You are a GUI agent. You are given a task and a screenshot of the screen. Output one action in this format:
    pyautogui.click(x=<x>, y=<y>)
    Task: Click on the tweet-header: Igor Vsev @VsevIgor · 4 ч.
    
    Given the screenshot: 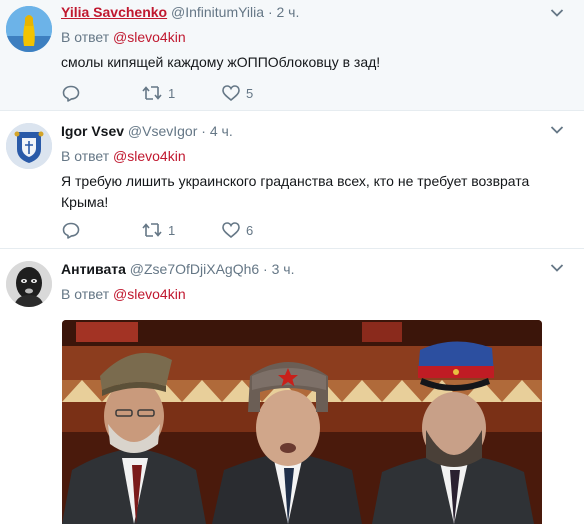 What is the action you would take?
    pyautogui.click(x=147, y=131)
    